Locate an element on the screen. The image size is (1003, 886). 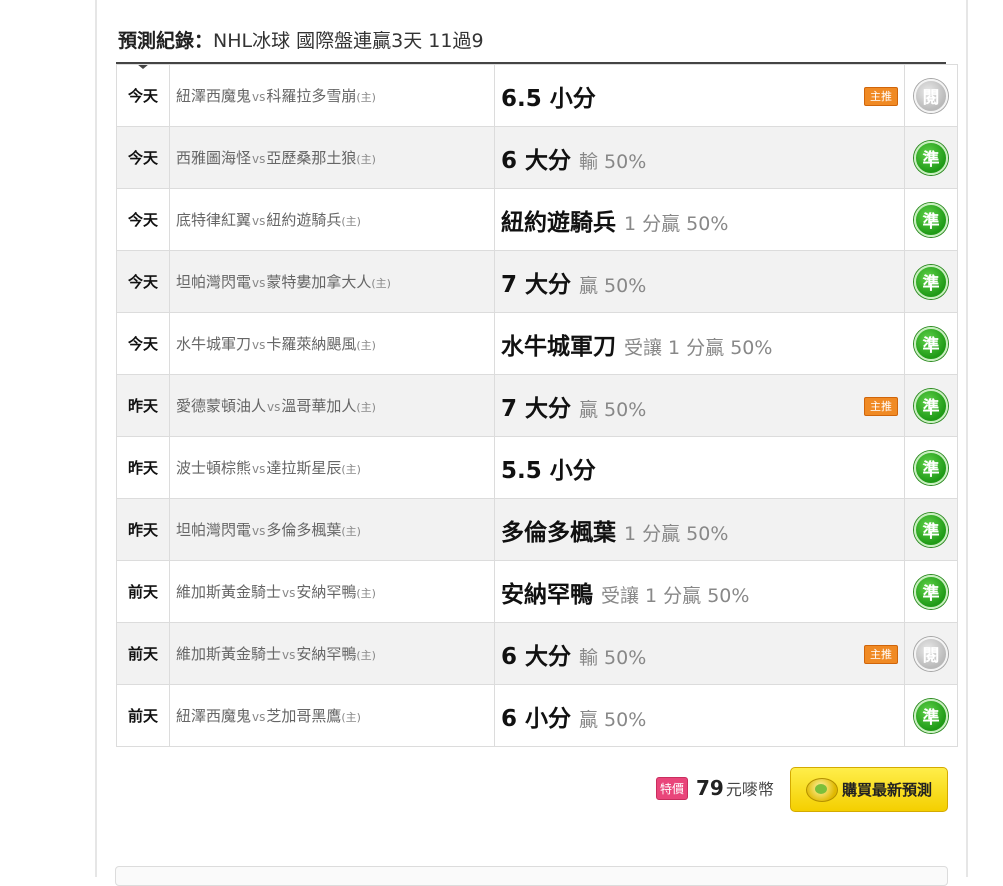
match-cell: 波士頓棕熊vs達拉斯星辰(主) is located at coordinates (332, 467).